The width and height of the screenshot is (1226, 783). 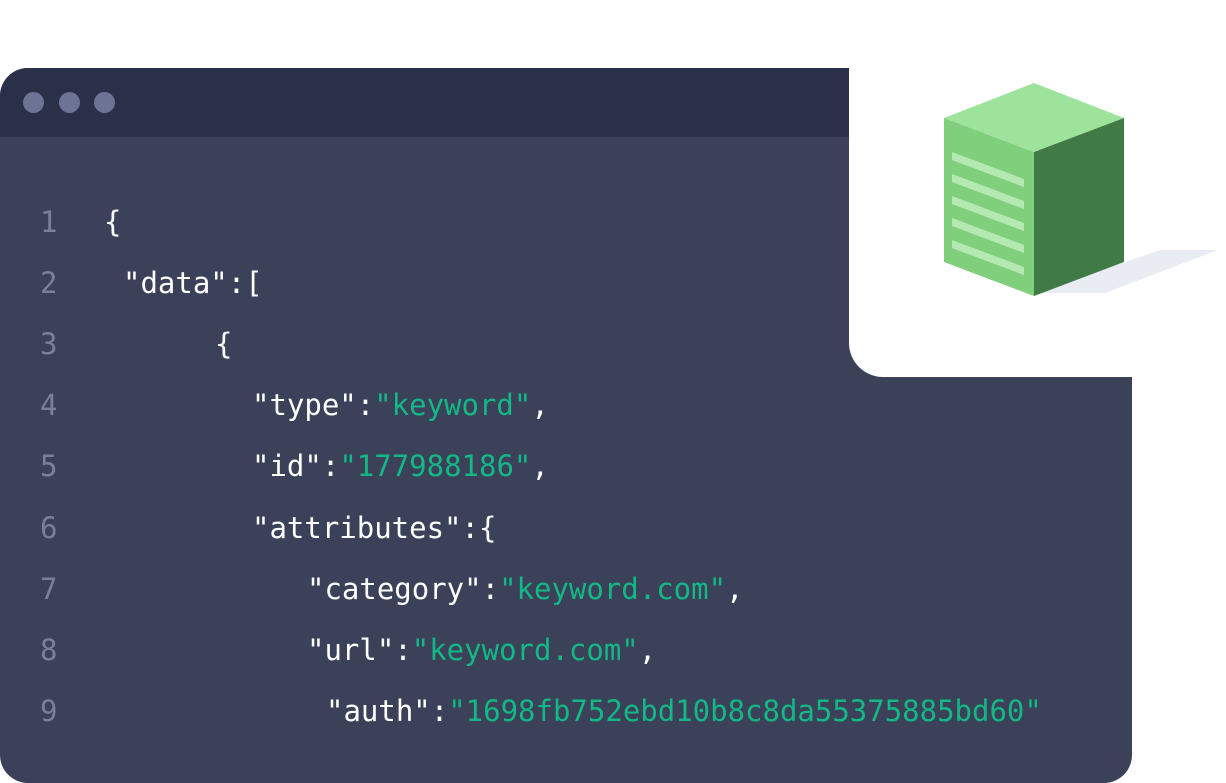 I want to click on string-token: "177988186", so click(x=435, y=466).